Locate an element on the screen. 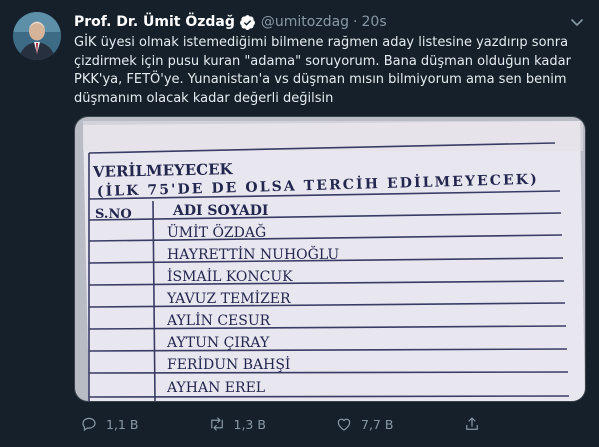 This screenshot has width=599, height=447. photo-col-no: S.NO is located at coordinates (113, 214).